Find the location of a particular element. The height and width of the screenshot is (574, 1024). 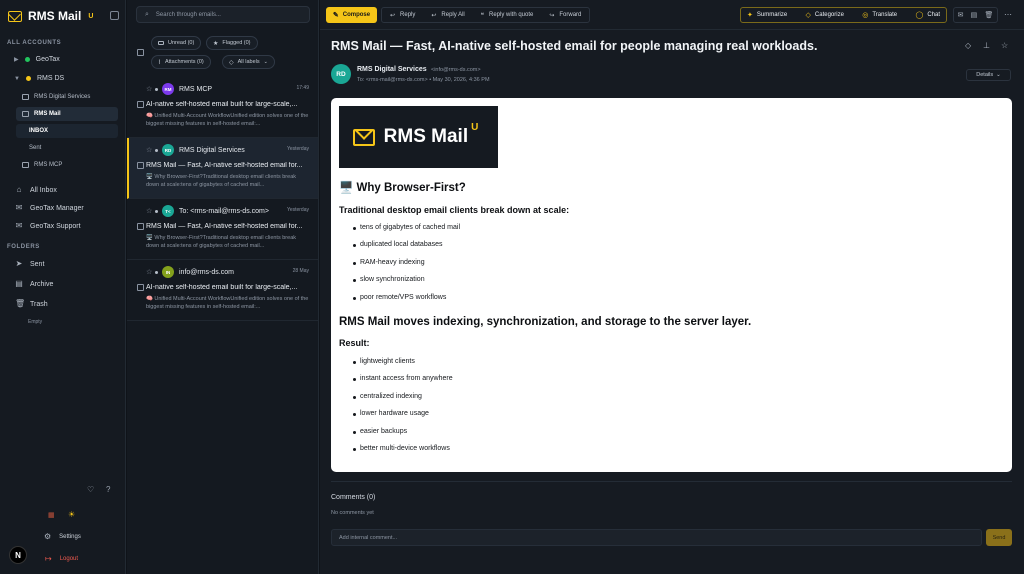

compose-button: ✎ Compose is located at coordinates (351, 15).